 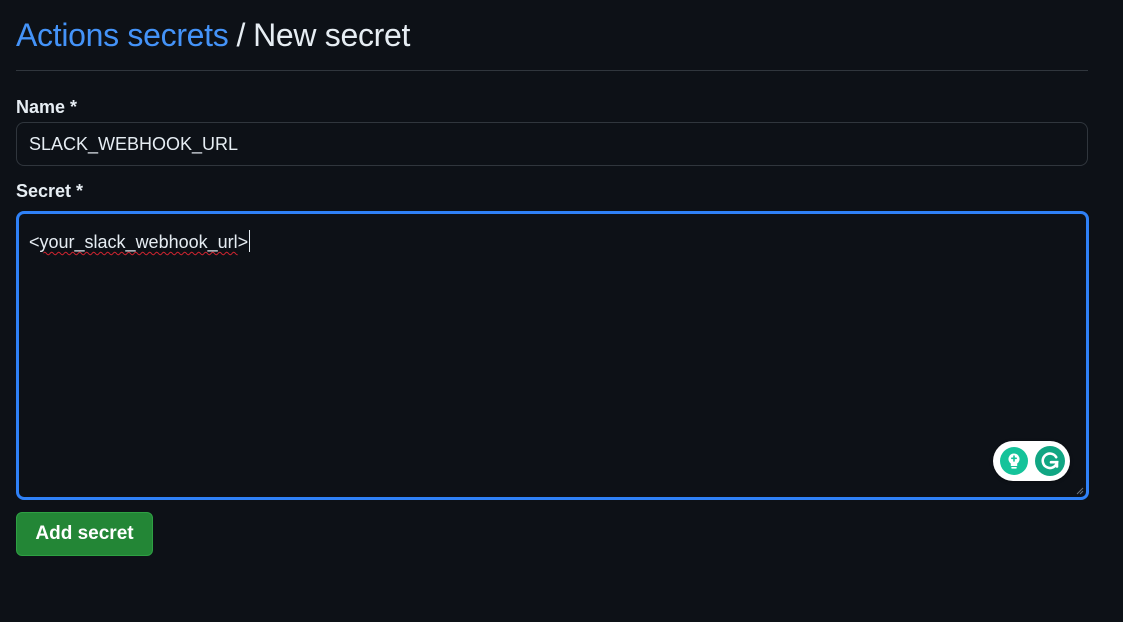 I want to click on breadcrumb: Actions secrets / New secret, so click(x=213, y=35).